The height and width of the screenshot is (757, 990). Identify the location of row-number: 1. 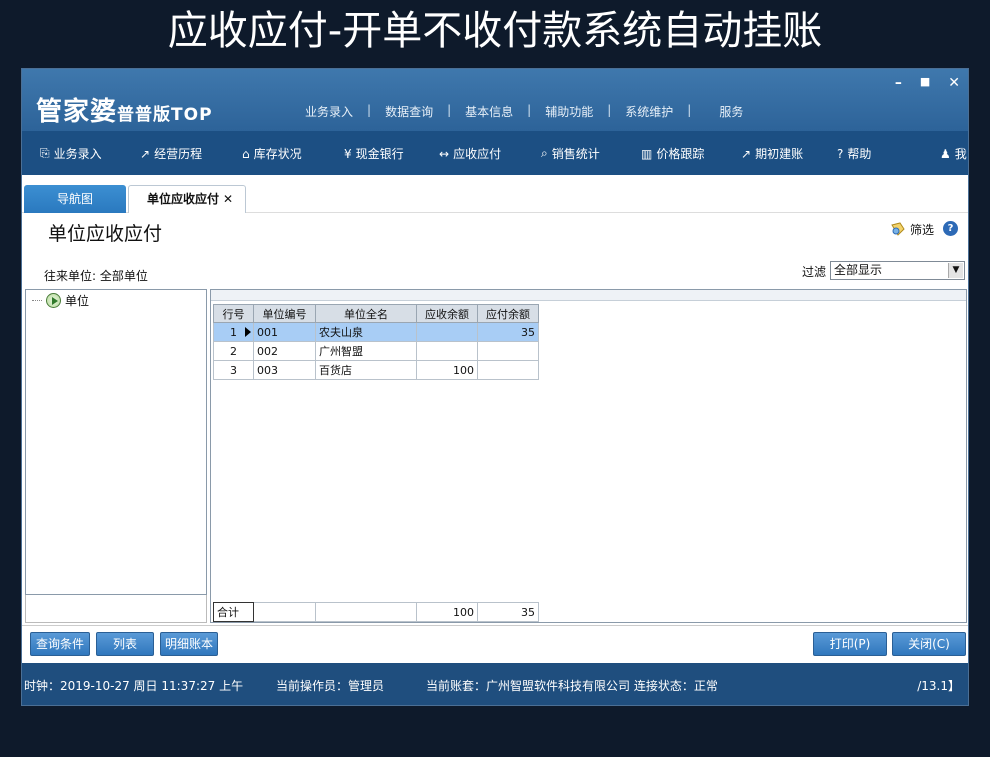
(233, 332).